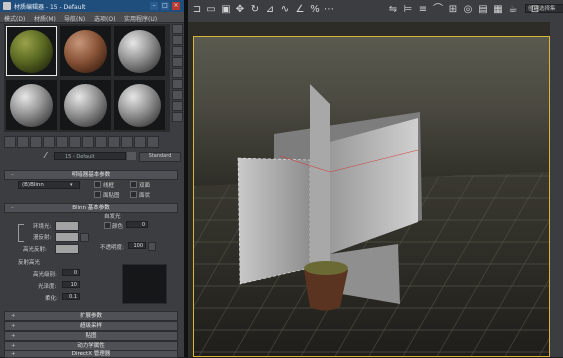  I want to click on rollout-title: Blinn 基本参数, so click(91, 208).